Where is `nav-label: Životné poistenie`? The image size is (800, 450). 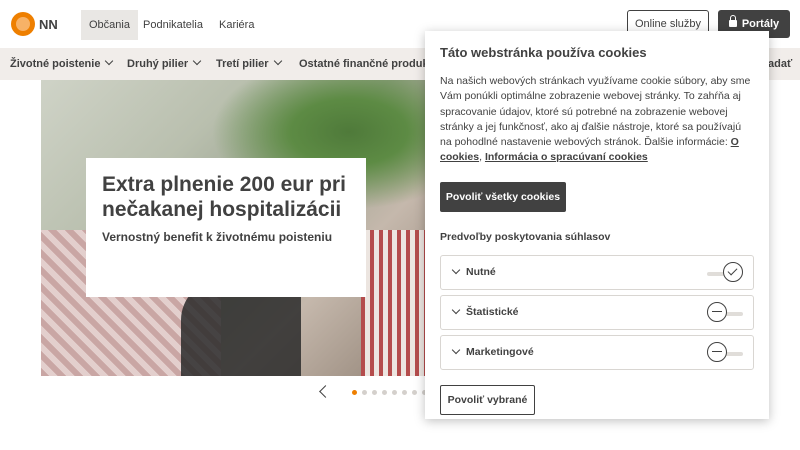 nav-label: Životné poistenie is located at coordinates (55, 64).